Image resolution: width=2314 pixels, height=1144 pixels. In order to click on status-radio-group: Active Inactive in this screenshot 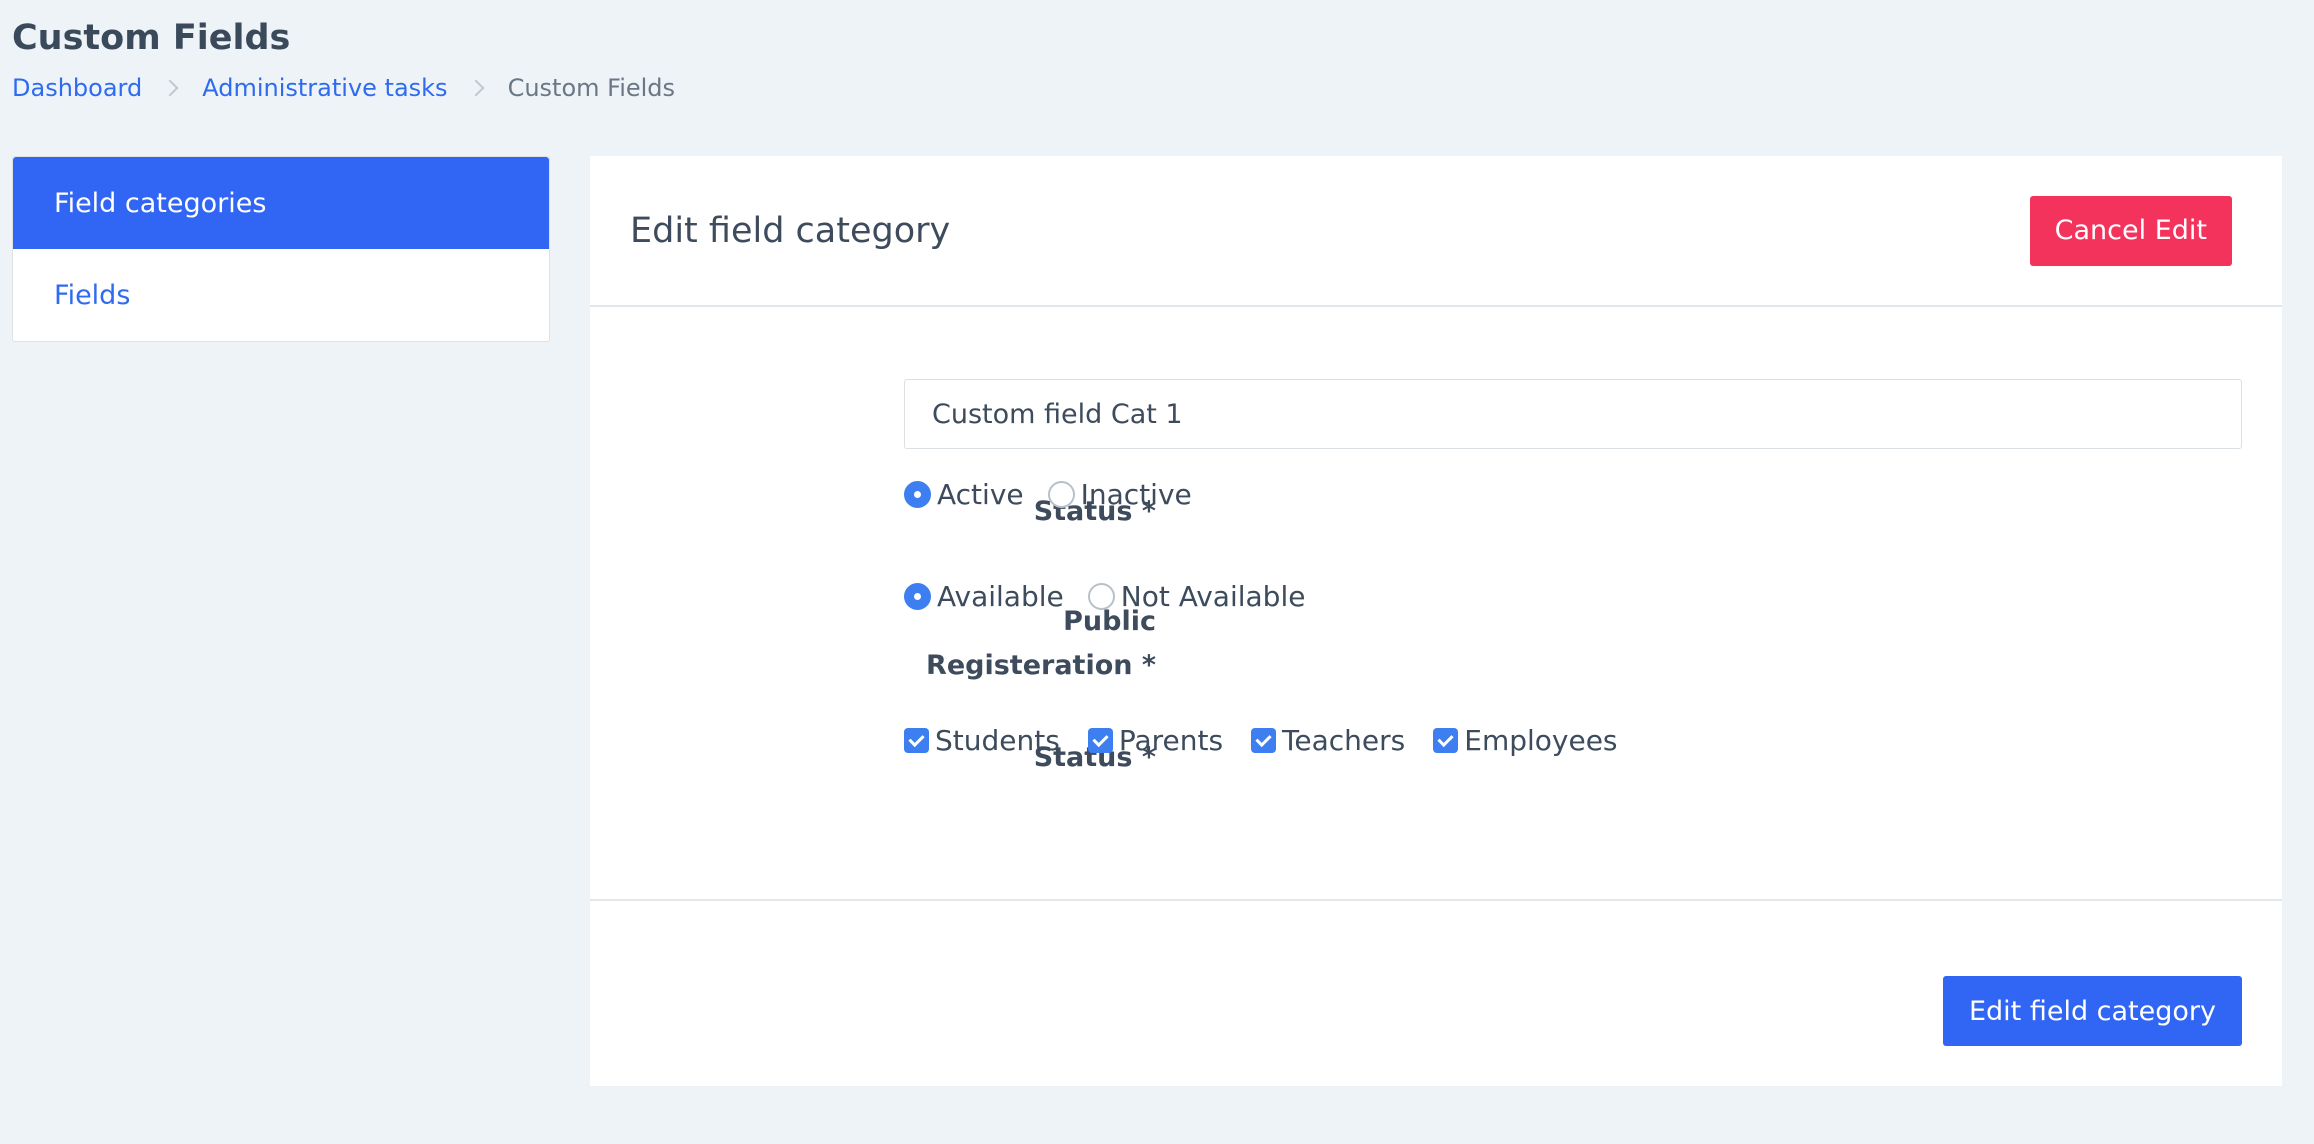, I will do `click(1060, 494)`.